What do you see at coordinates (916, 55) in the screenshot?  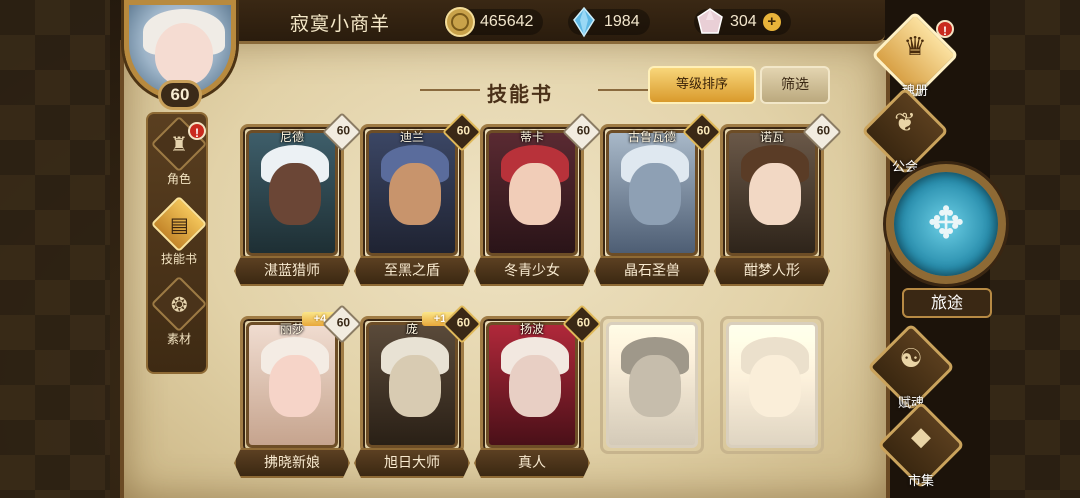 I see `nav-soul-book: ♛ 魂册 !` at bounding box center [916, 55].